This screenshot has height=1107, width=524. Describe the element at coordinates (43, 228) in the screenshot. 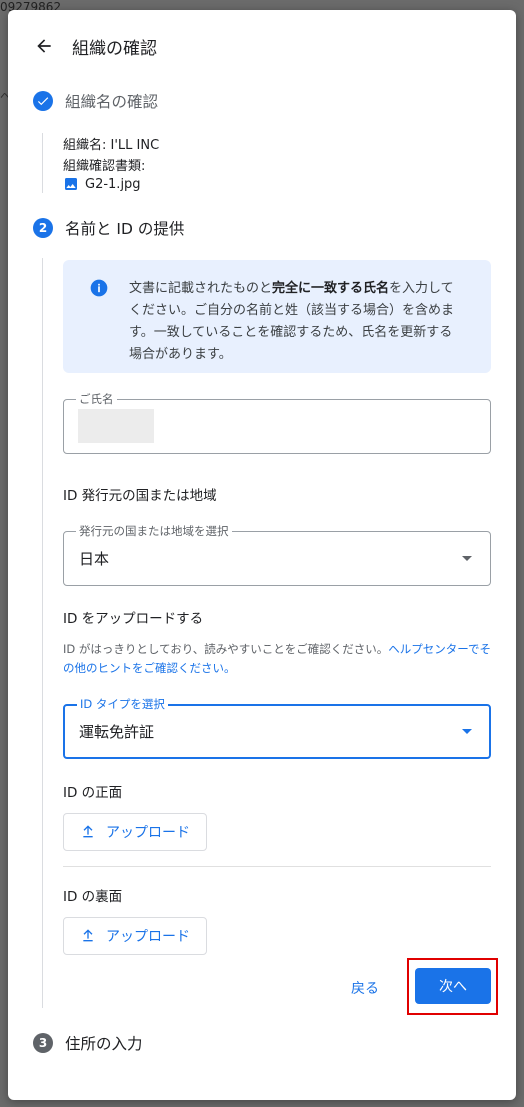

I see `step-2-number: 2` at that location.